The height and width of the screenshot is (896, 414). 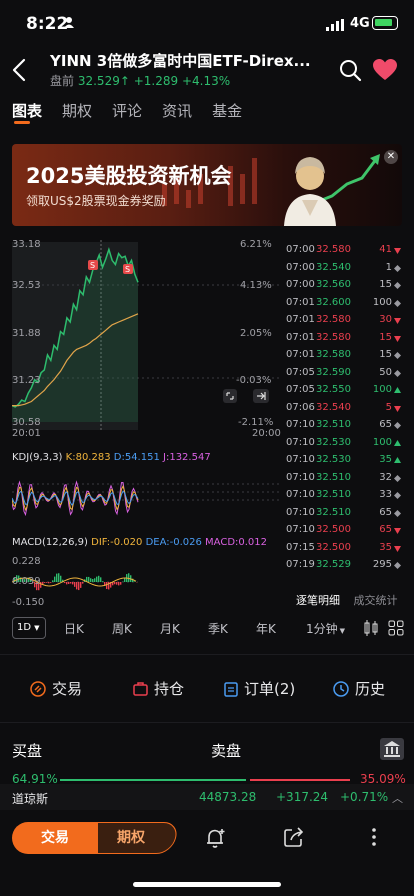 What do you see at coordinates (318, 600) in the screenshot?
I see `tab-trade-details: 逐笔明细` at bounding box center [318, 600].